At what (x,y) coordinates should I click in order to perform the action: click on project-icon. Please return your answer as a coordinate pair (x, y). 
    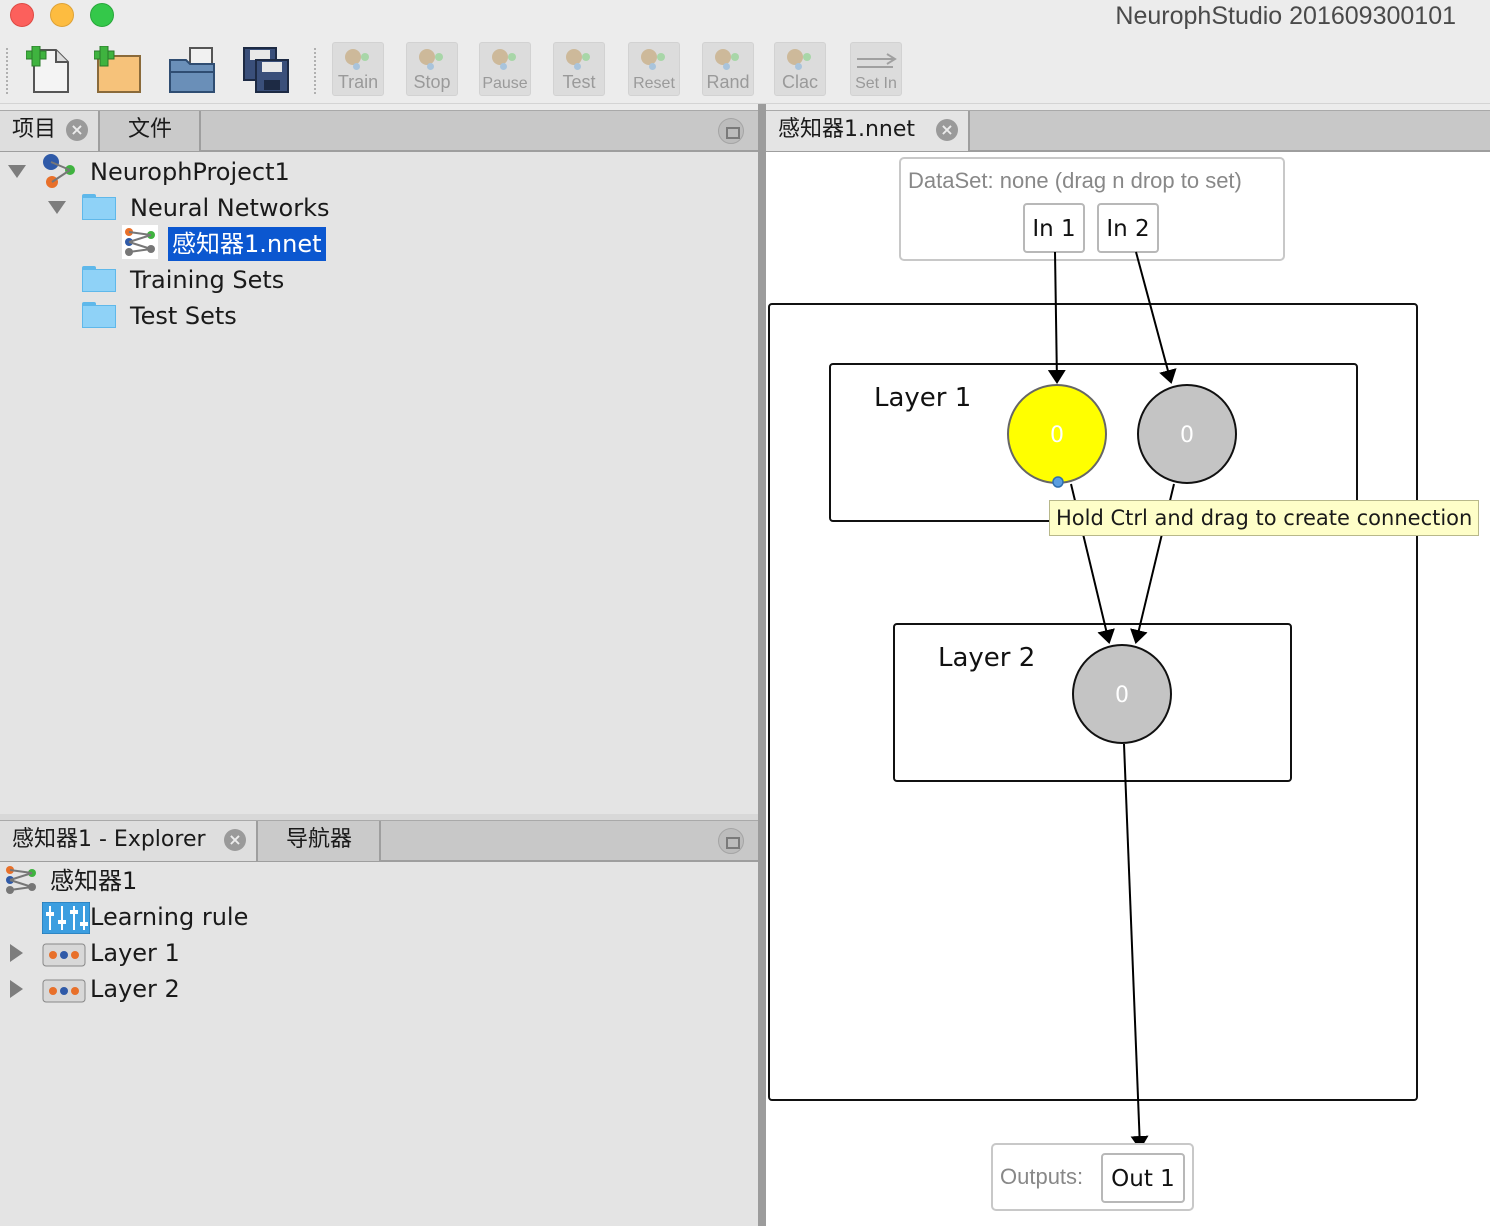
    Looking at the image, I should click on (59, 171).